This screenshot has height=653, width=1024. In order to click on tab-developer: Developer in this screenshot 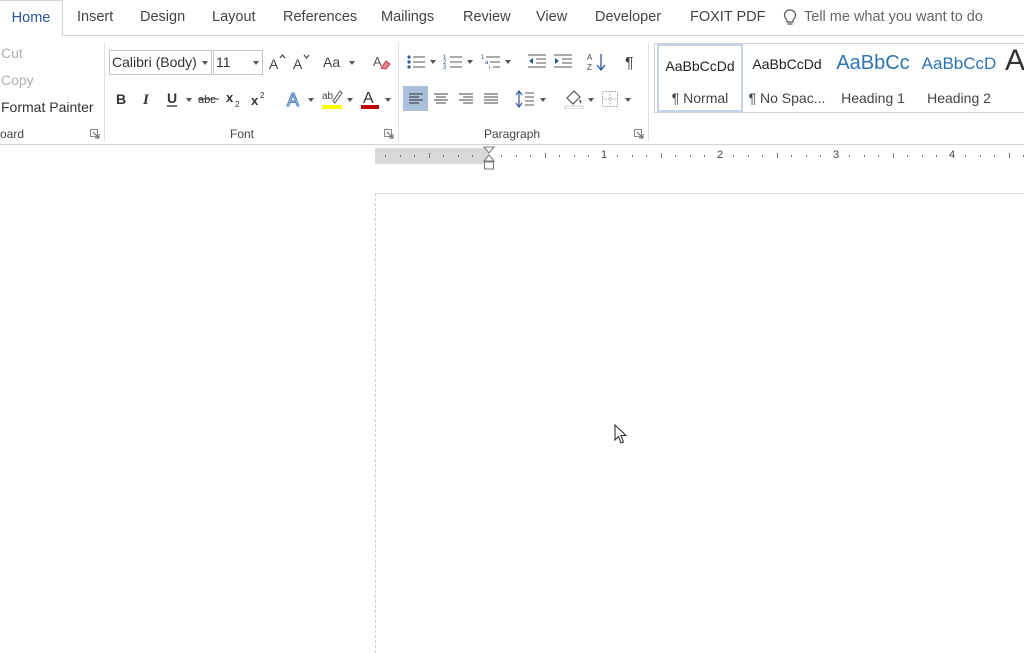, I will do `click(628, 17)`.